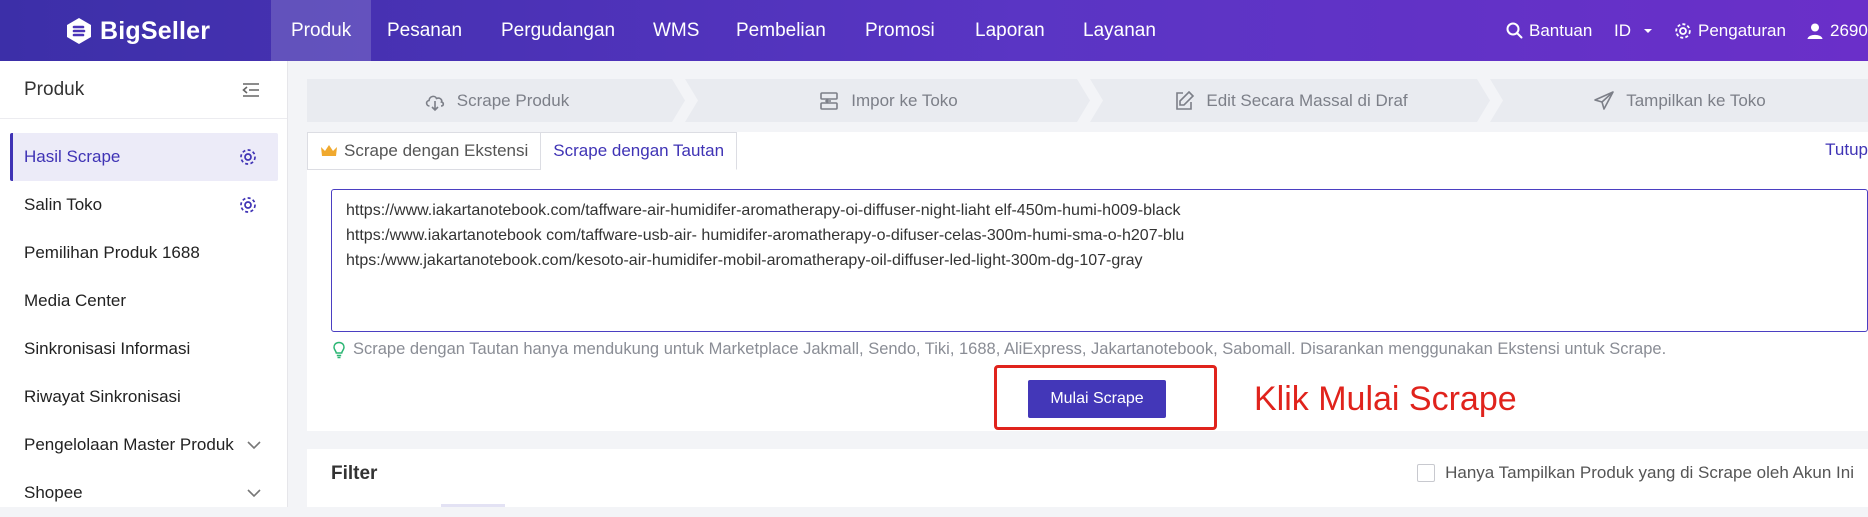 The height and width of the screenshot is (517, 1868). Describe the element at coordinates (436, 150) in the screenshot. I see `tab-label: Scrape dengan Ekstensi` at that location.